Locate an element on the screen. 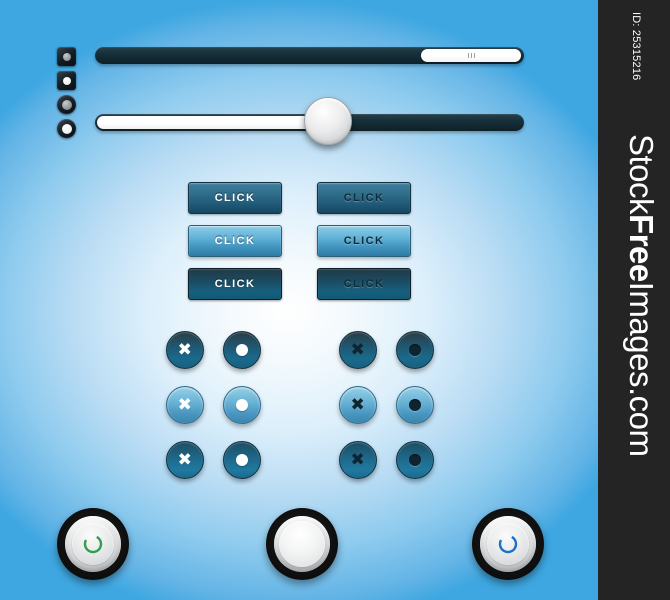 The height and width of the screenshot is (600, 670). close-button-normal-light: ✖ is located at coordinates (184, 350).